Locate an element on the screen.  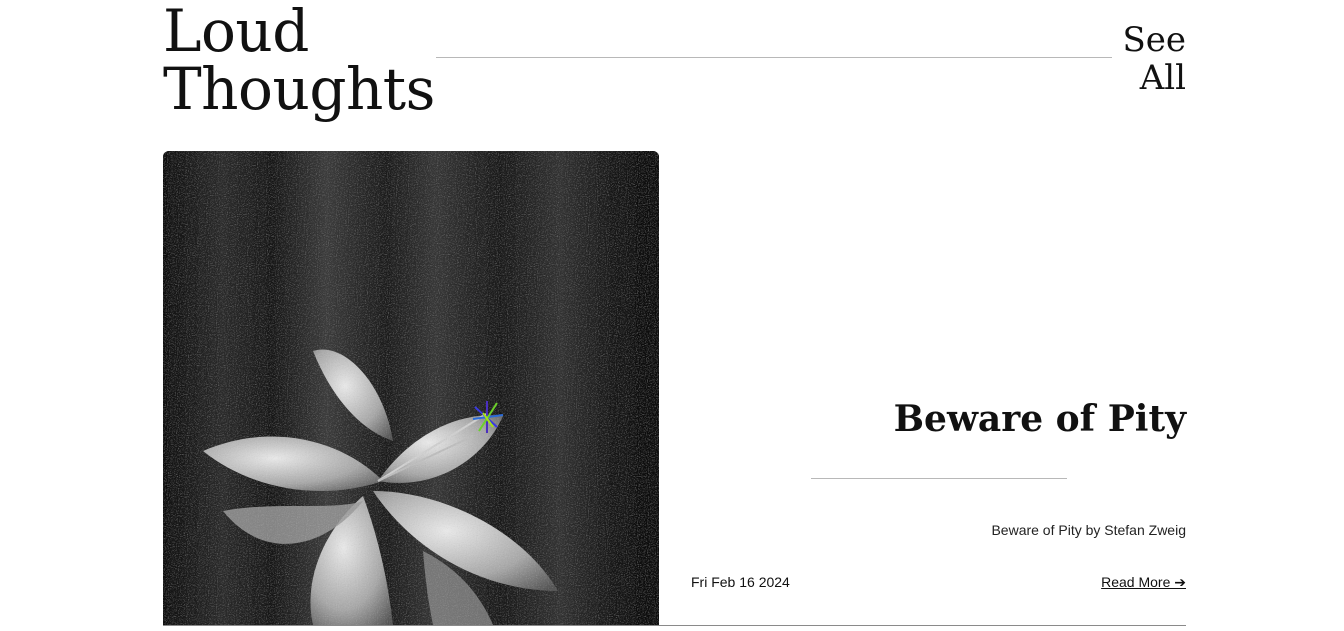
section-title-line2: Thoughts is located at coordinates (299, 89).